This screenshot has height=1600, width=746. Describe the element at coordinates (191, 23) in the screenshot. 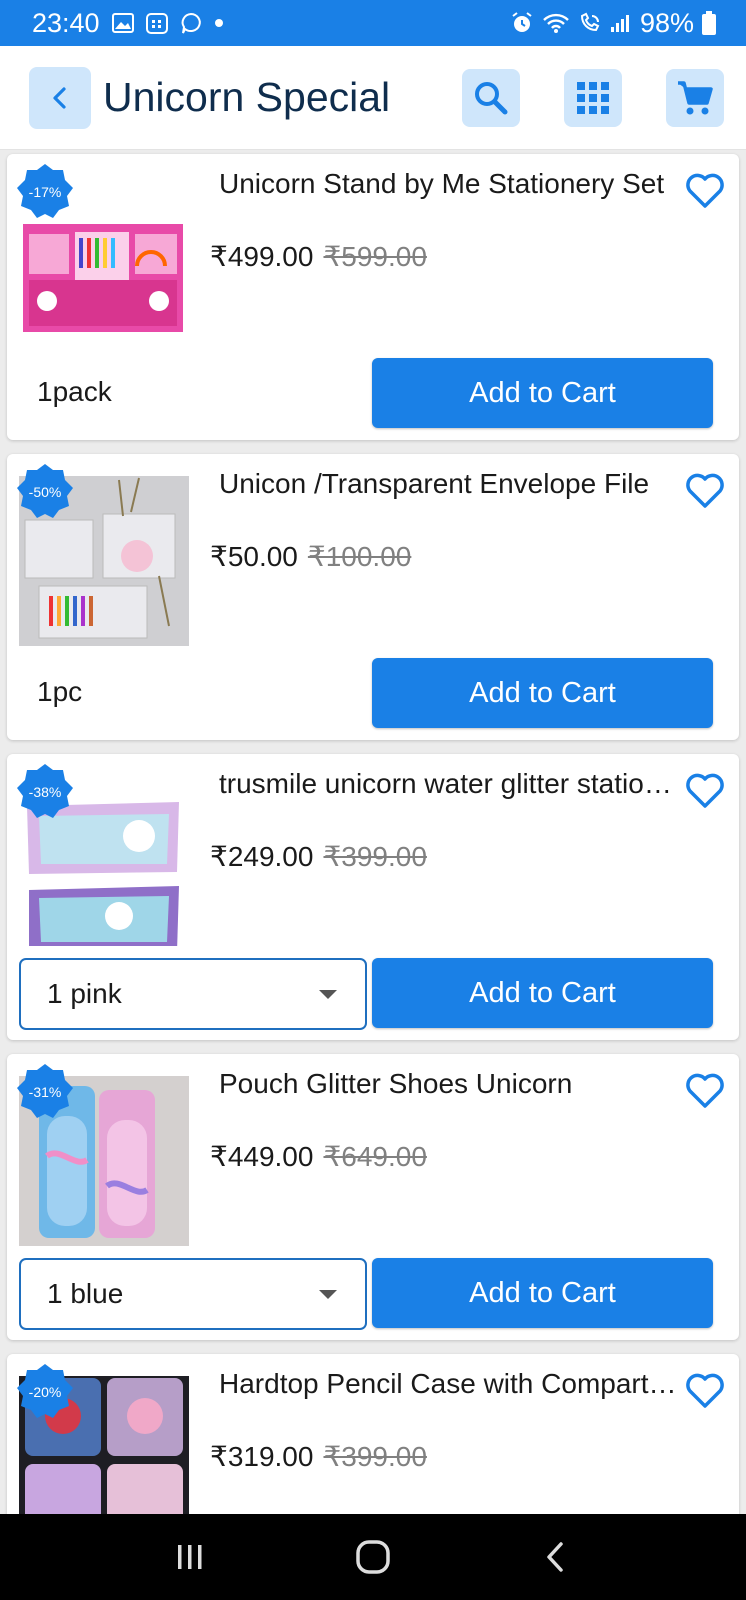

I see `chat-icon` at that location.